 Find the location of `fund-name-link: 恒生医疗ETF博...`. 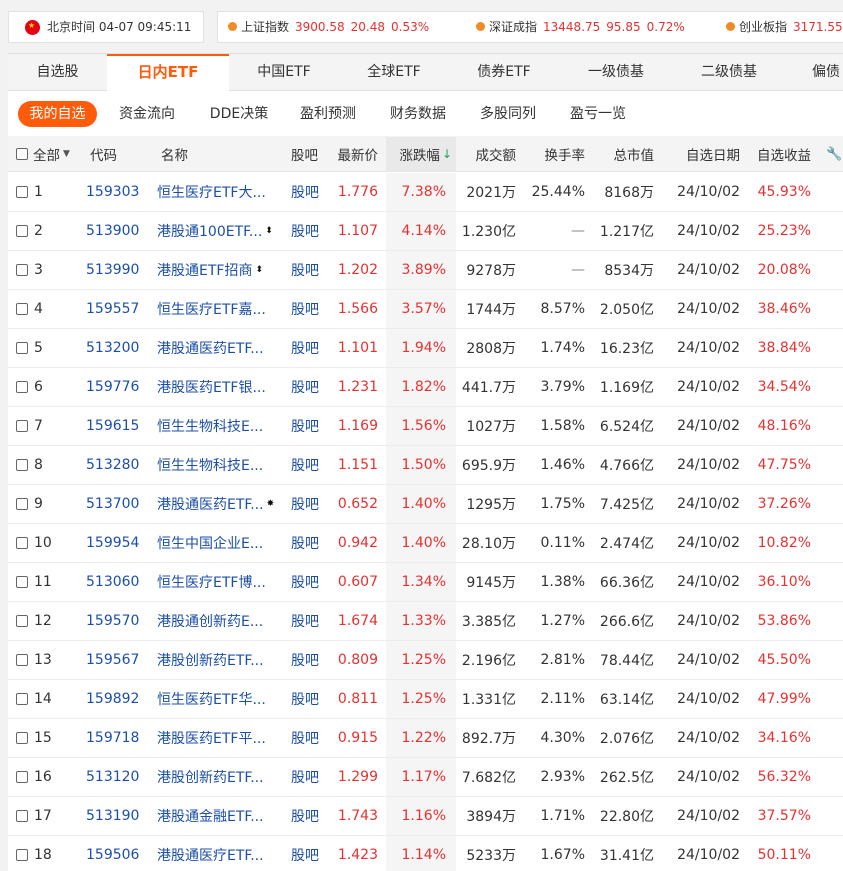

fund-name-link: 恒生医疗ETF博... is located at coordinates (211, 582).